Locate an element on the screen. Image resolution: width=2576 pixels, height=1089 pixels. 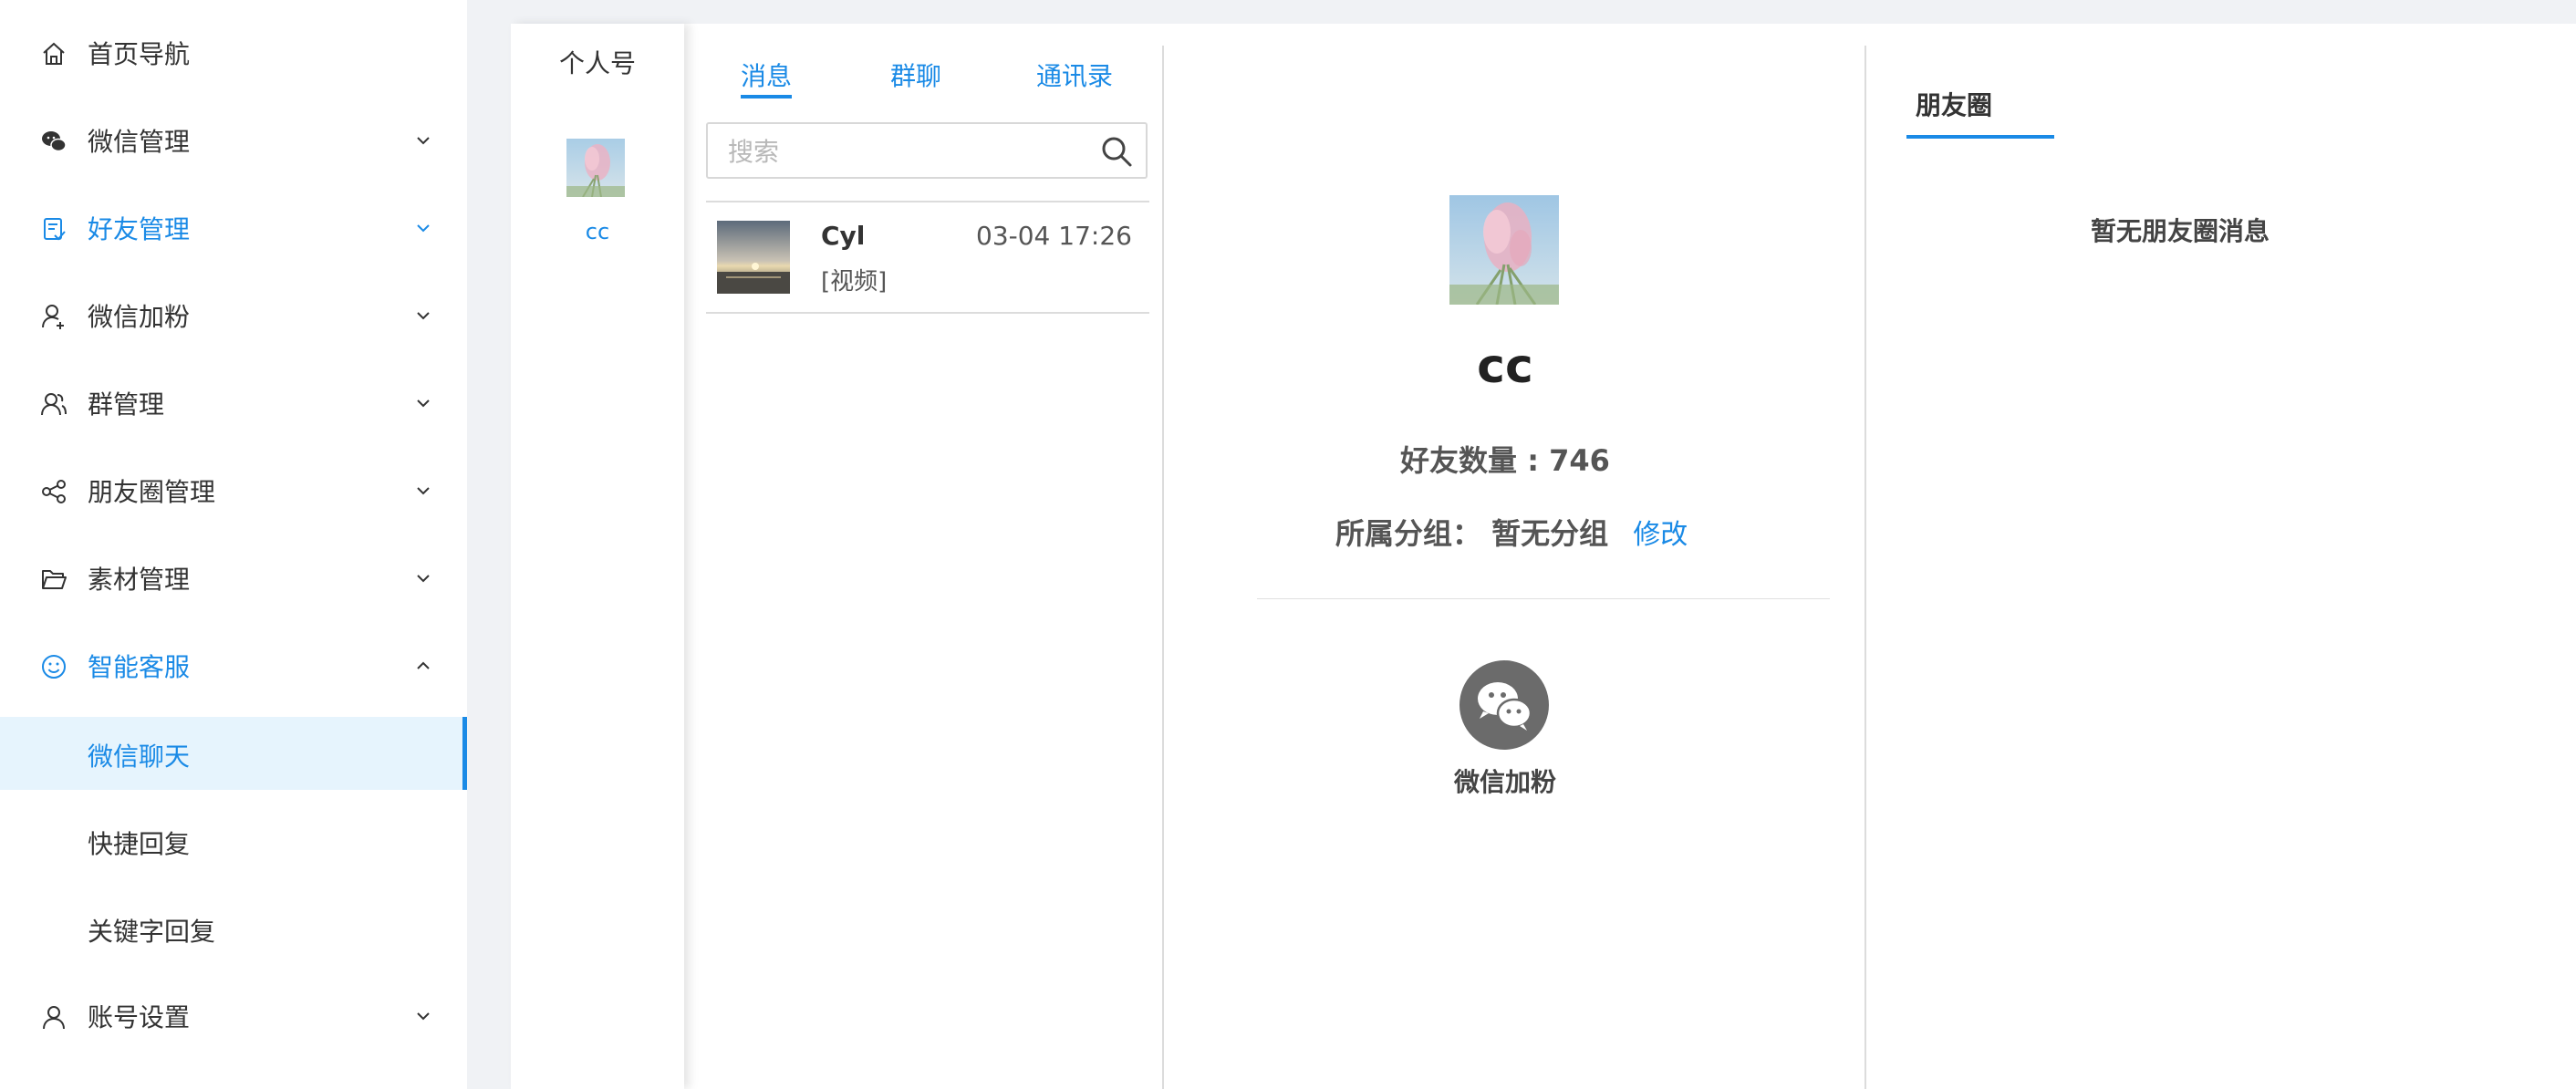
sidebar-item-groups: 群管理 is located at coordinates (233, 403).